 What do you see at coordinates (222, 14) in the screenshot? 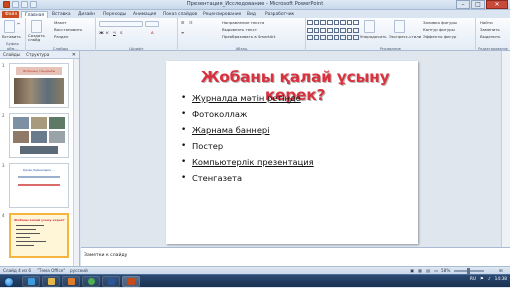
I see `tab-review: Рецензирование` at bounding box center [222, 14].